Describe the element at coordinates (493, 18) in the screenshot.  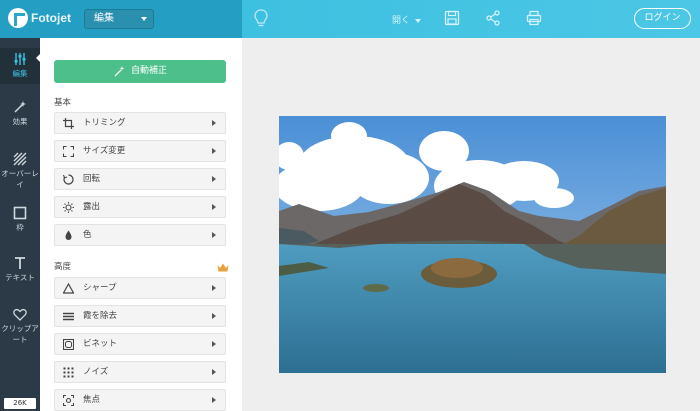
I see `share-icon` at that location.